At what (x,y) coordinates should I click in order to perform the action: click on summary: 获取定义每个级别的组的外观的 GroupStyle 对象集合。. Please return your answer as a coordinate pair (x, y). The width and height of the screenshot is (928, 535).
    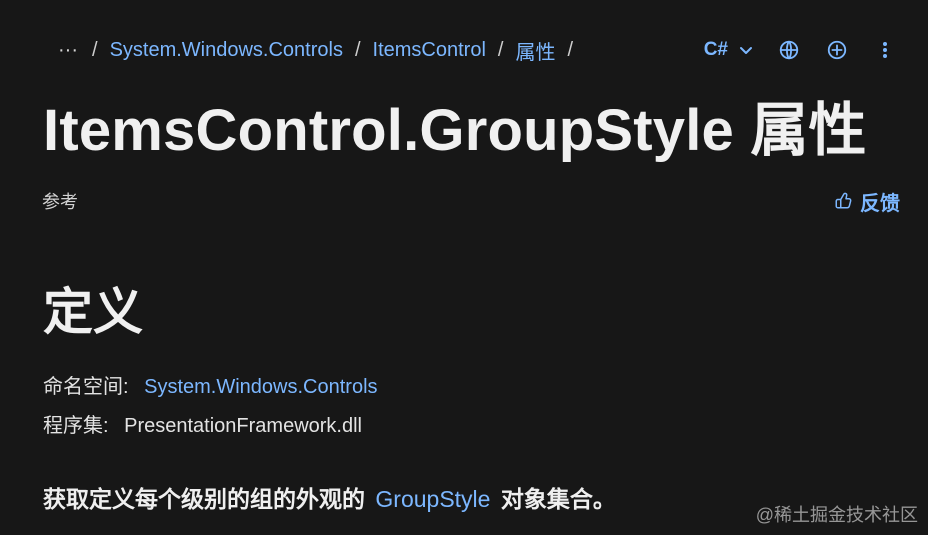
    Looking at the image, I should click on (329, 499).